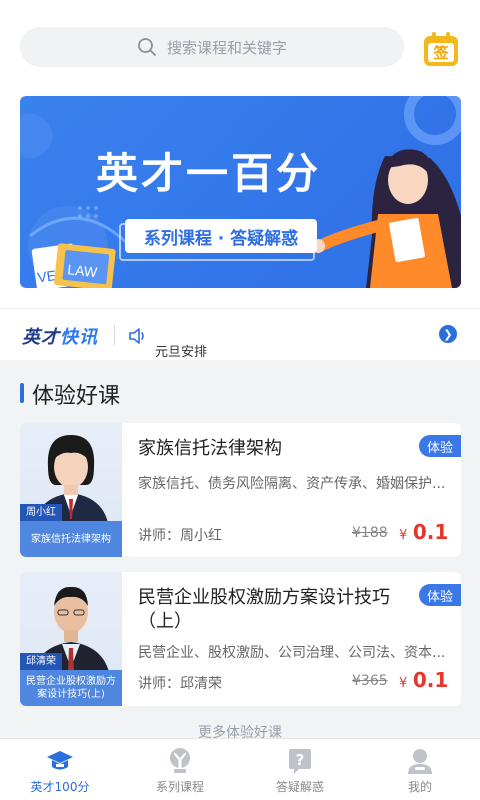 Image resolution: width=480 pixels, height=800 pixels. I want to click on banner-title: 英才一百分, so click(209, 173).